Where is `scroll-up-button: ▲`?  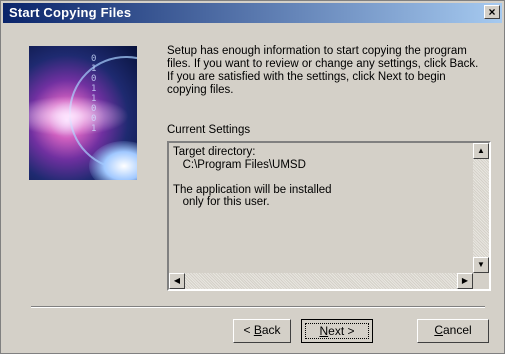 scroll-up-button: ▲ is located at coordinates (481, 151).